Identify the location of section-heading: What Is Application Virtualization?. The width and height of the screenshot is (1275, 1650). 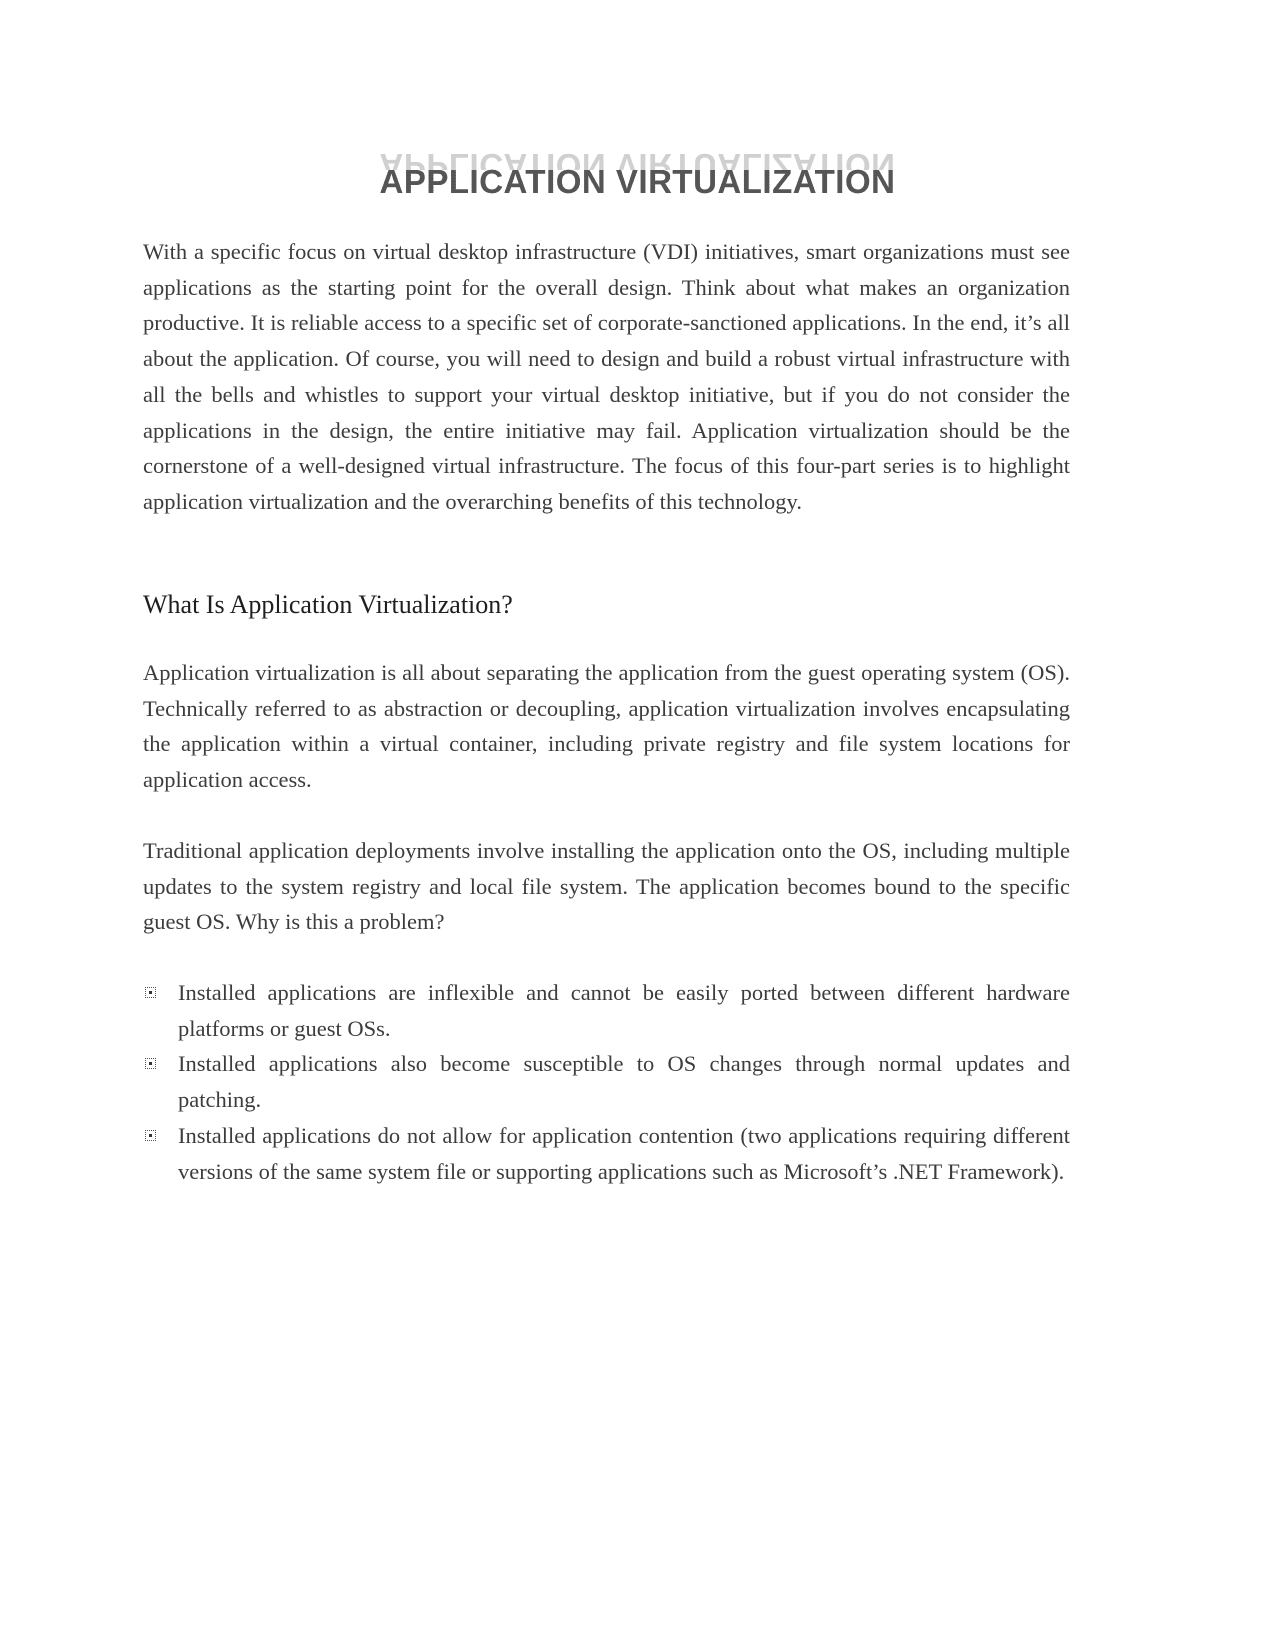
(328, 604).